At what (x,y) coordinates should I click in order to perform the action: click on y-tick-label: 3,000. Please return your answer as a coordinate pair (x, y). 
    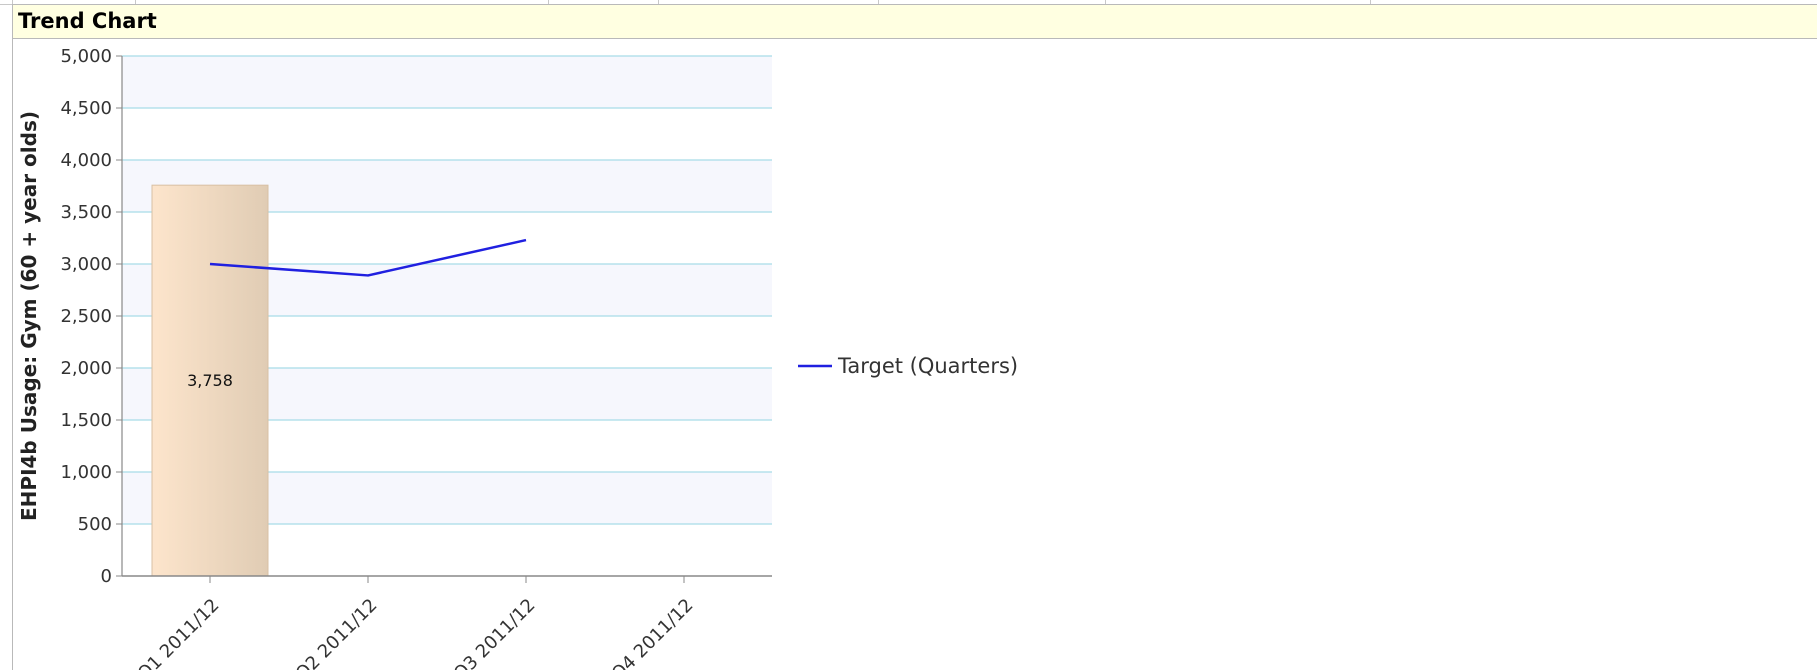
    Looking at the image, I should click on (86, 264).